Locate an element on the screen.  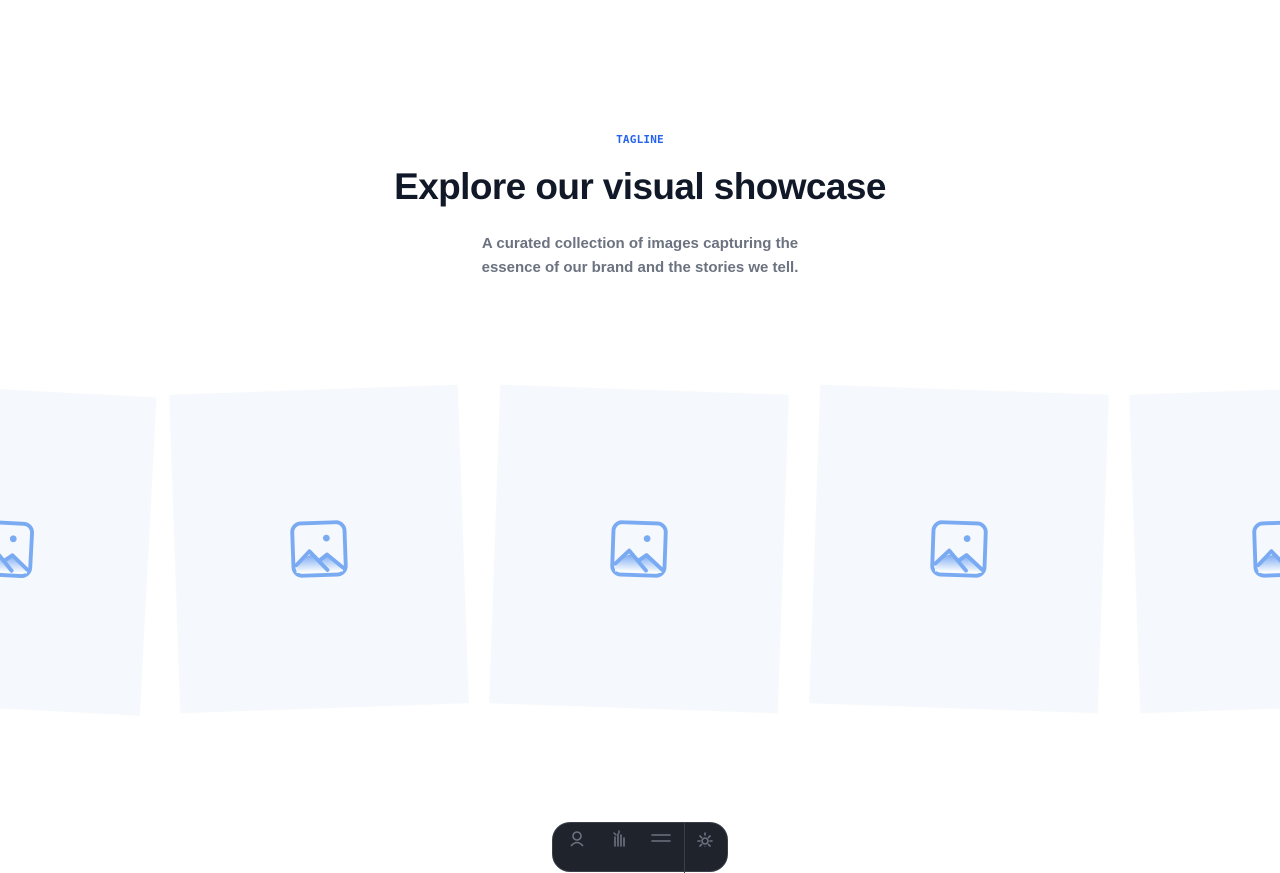
menu-button is located at coordinates (661, 842).